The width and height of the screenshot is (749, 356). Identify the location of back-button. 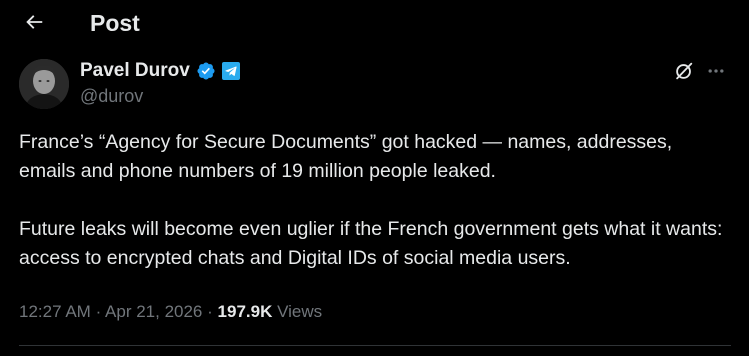
(34, 24).